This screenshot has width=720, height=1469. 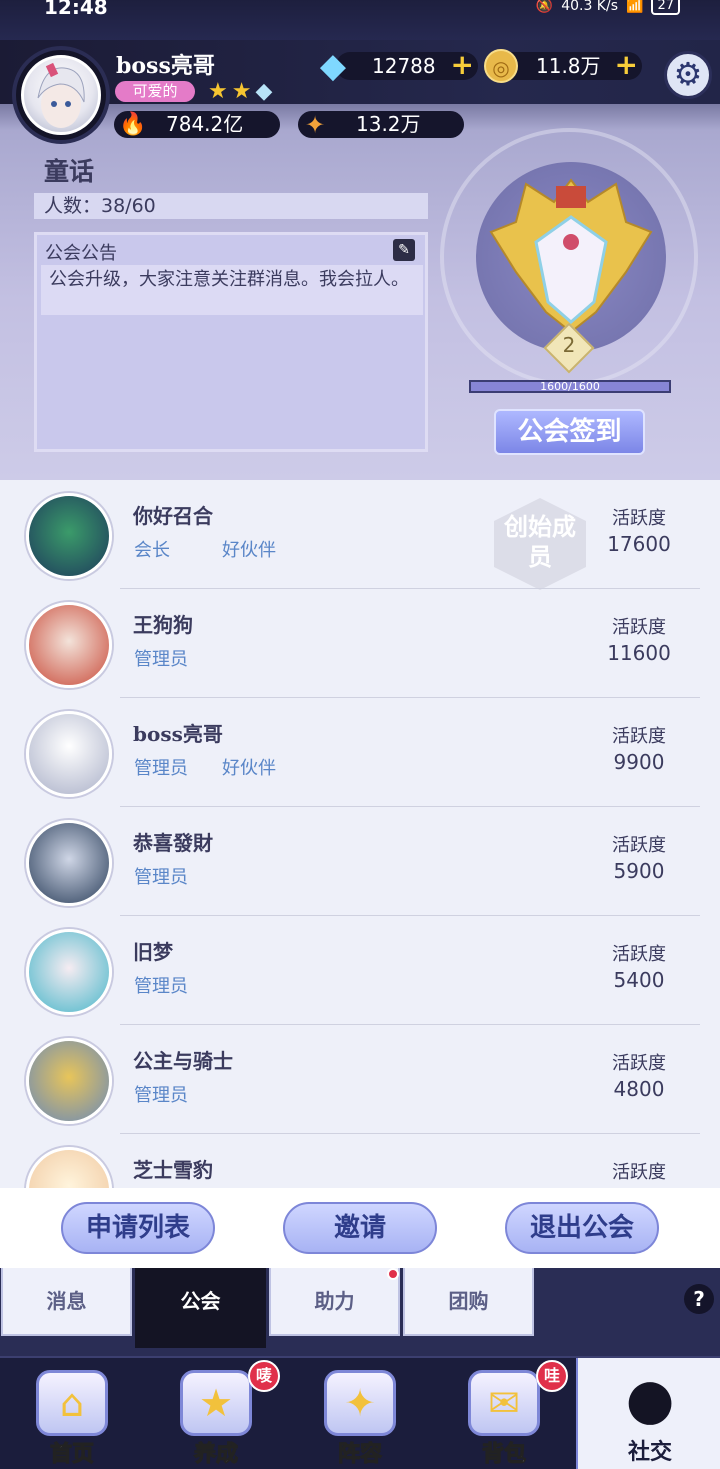 I want to click on nav-label: 养成, so click(x=215, y=1454).